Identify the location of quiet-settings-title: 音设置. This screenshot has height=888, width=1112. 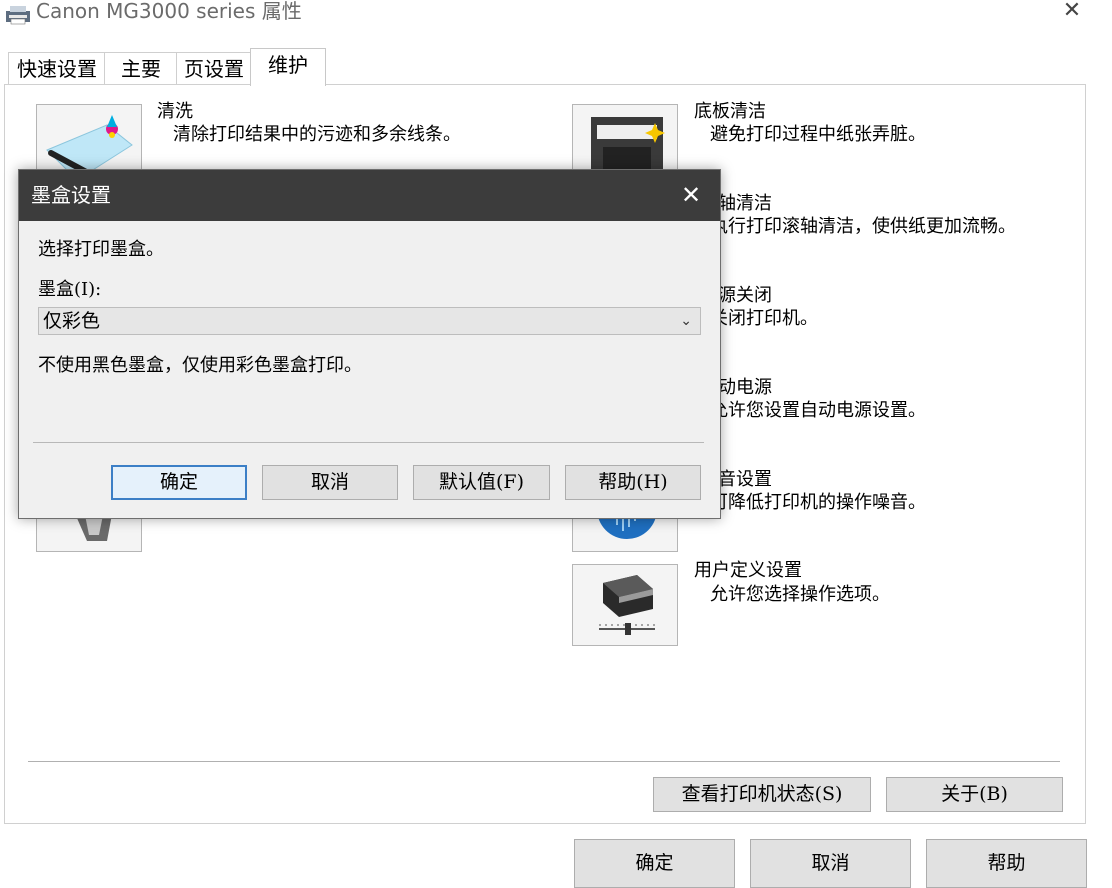
(745, 480).